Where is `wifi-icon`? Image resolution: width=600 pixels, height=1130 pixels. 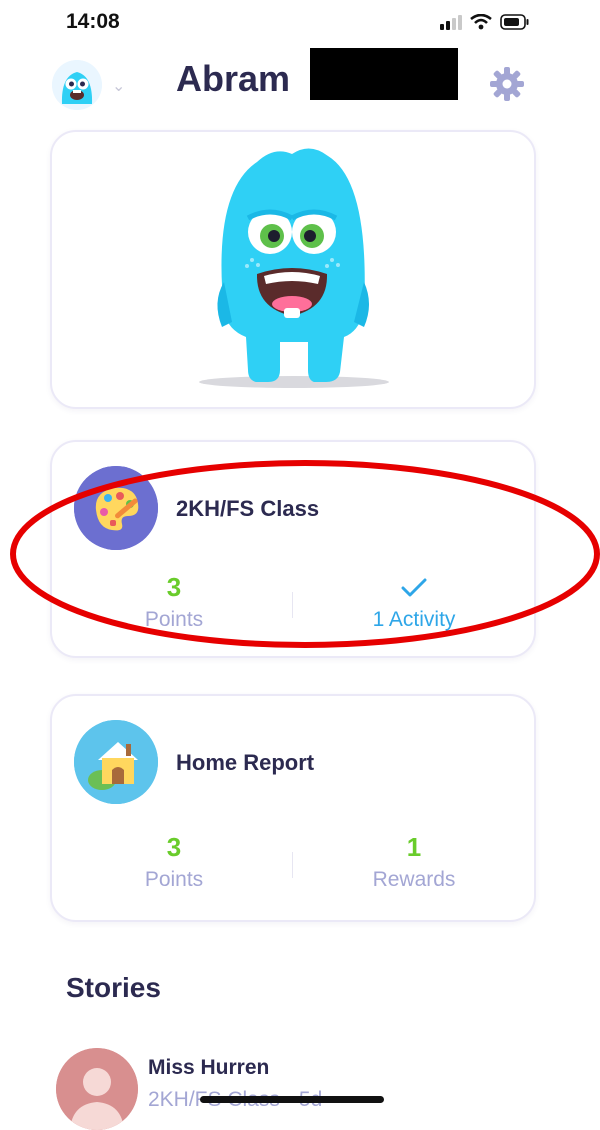
wifi-icon is located at coordinates (481, 24).